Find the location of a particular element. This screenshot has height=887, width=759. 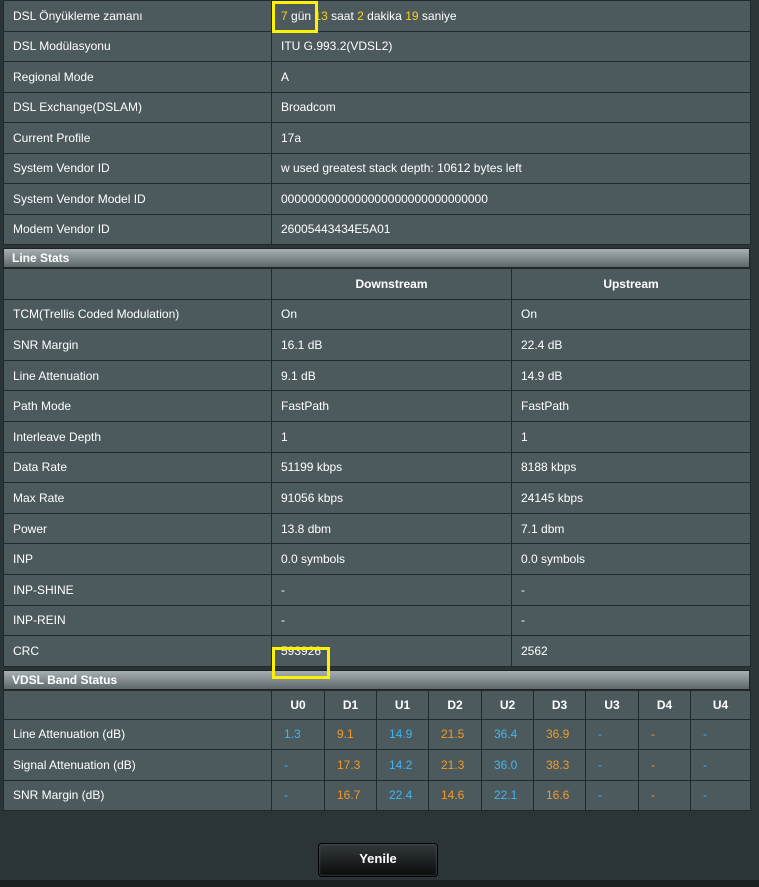

upstream-value: 7.1 dbm is located at coordinates (631, 528).